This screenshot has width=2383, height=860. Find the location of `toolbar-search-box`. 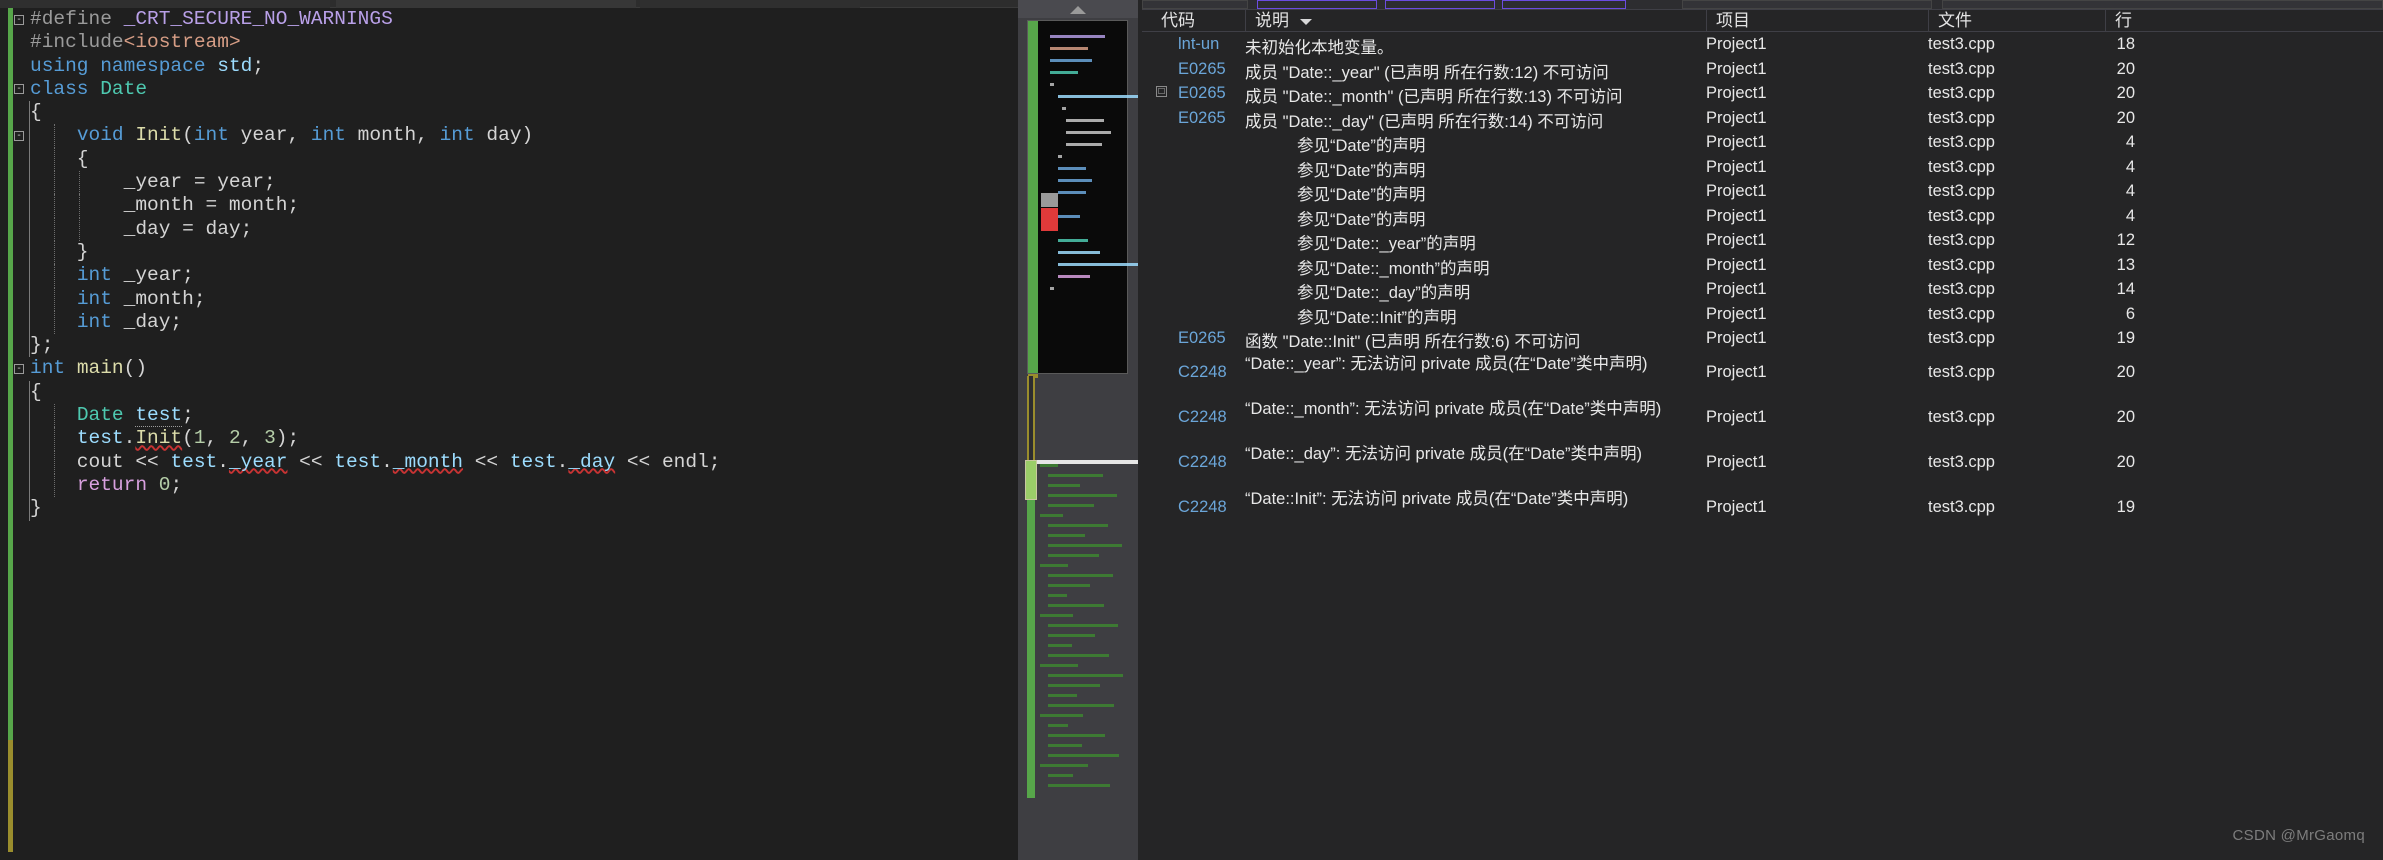

toolbar-search-box is located at coordinates (1807, 4).